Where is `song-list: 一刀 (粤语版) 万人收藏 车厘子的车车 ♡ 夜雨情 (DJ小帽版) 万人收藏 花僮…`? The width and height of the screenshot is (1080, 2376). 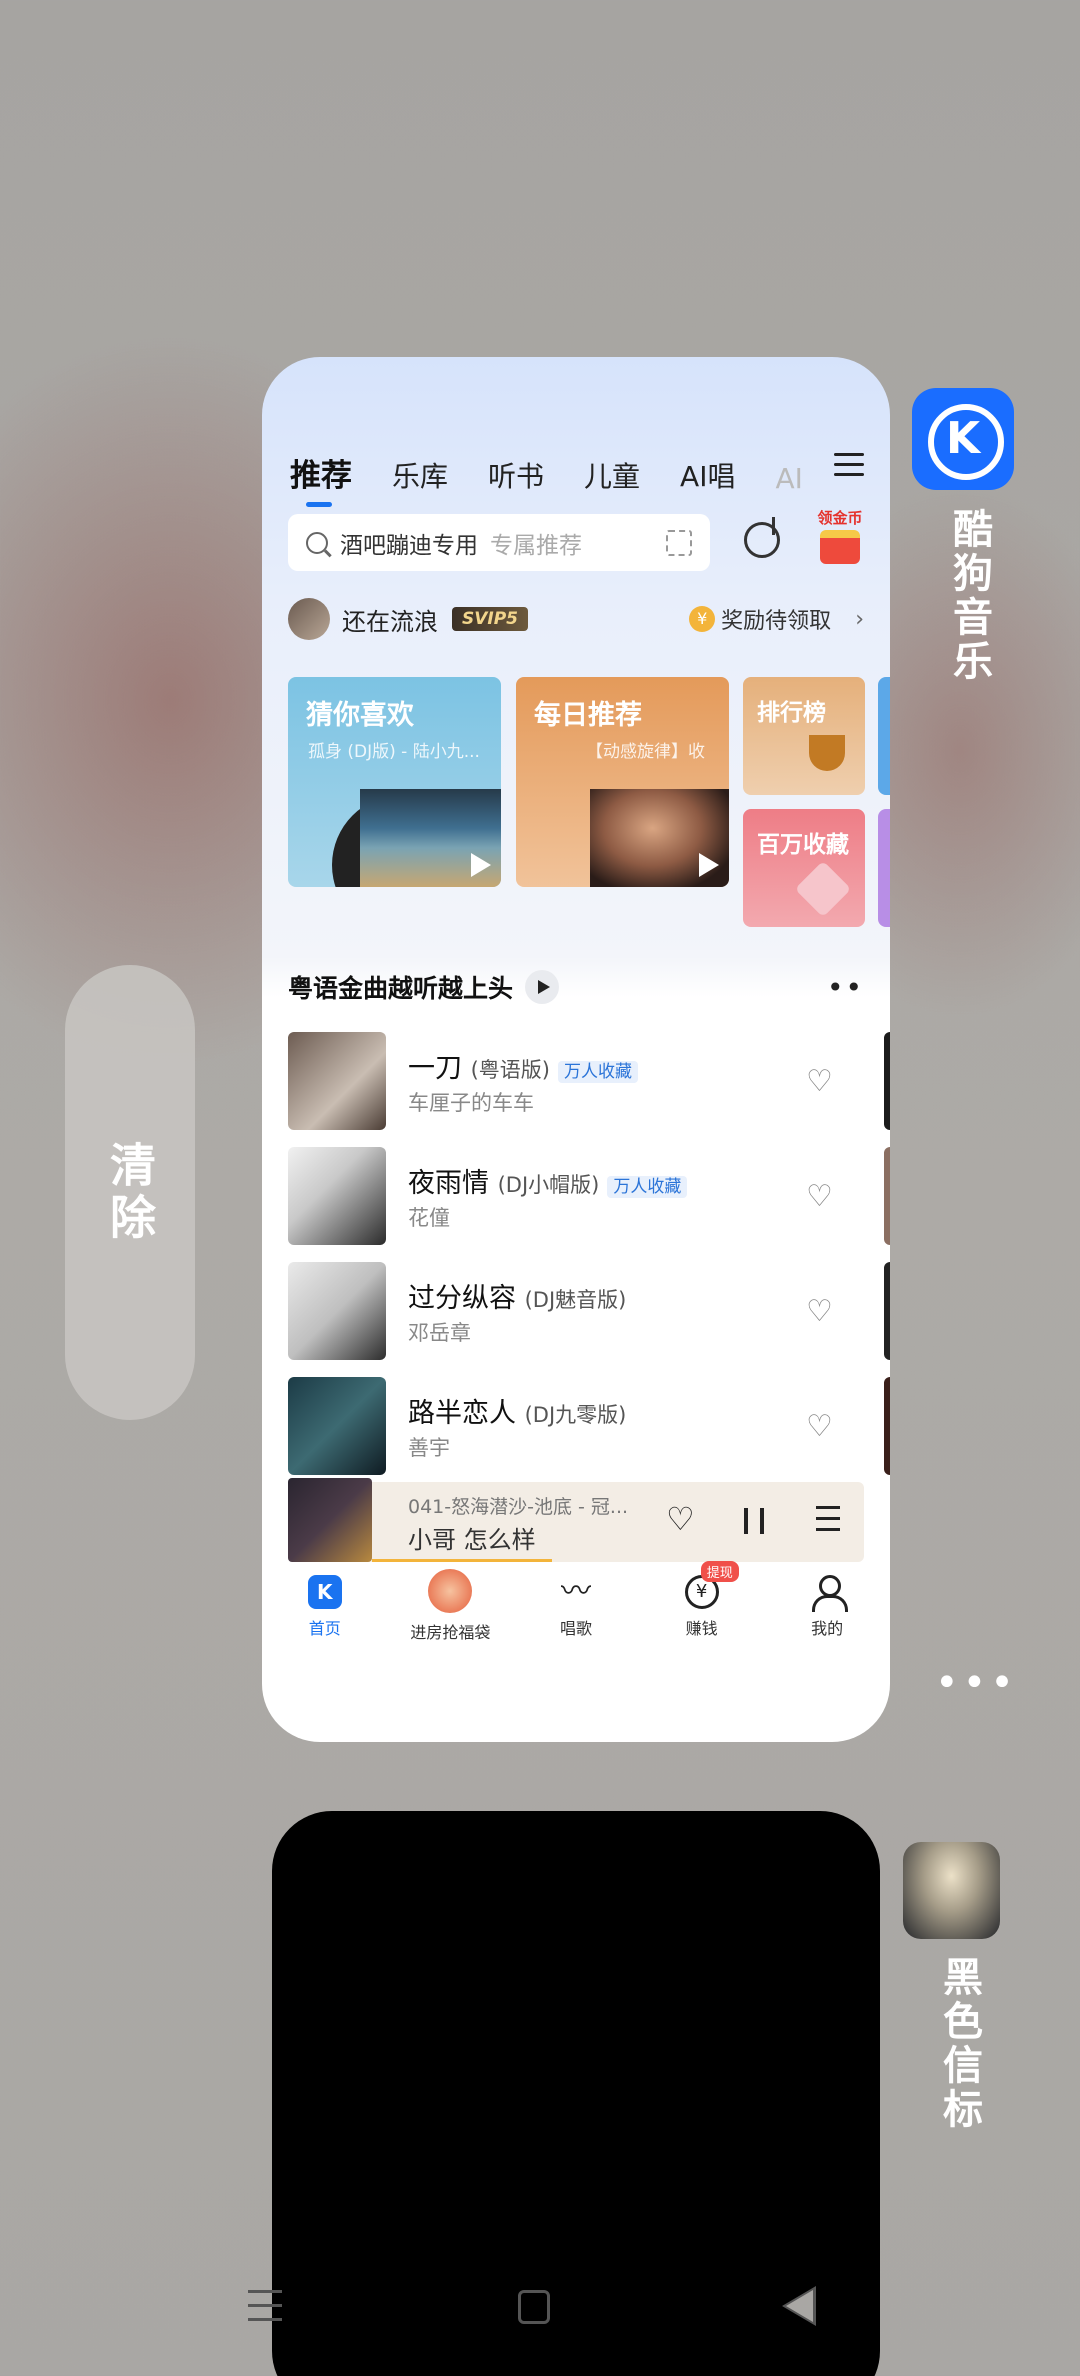 song-list: 一刀 (粤语版) 万人收藏 车厘子的车车 ♡ 夜雨情 (DJ小帽版) 万人收藏 花僮… is located at coordinates (589, 1262).